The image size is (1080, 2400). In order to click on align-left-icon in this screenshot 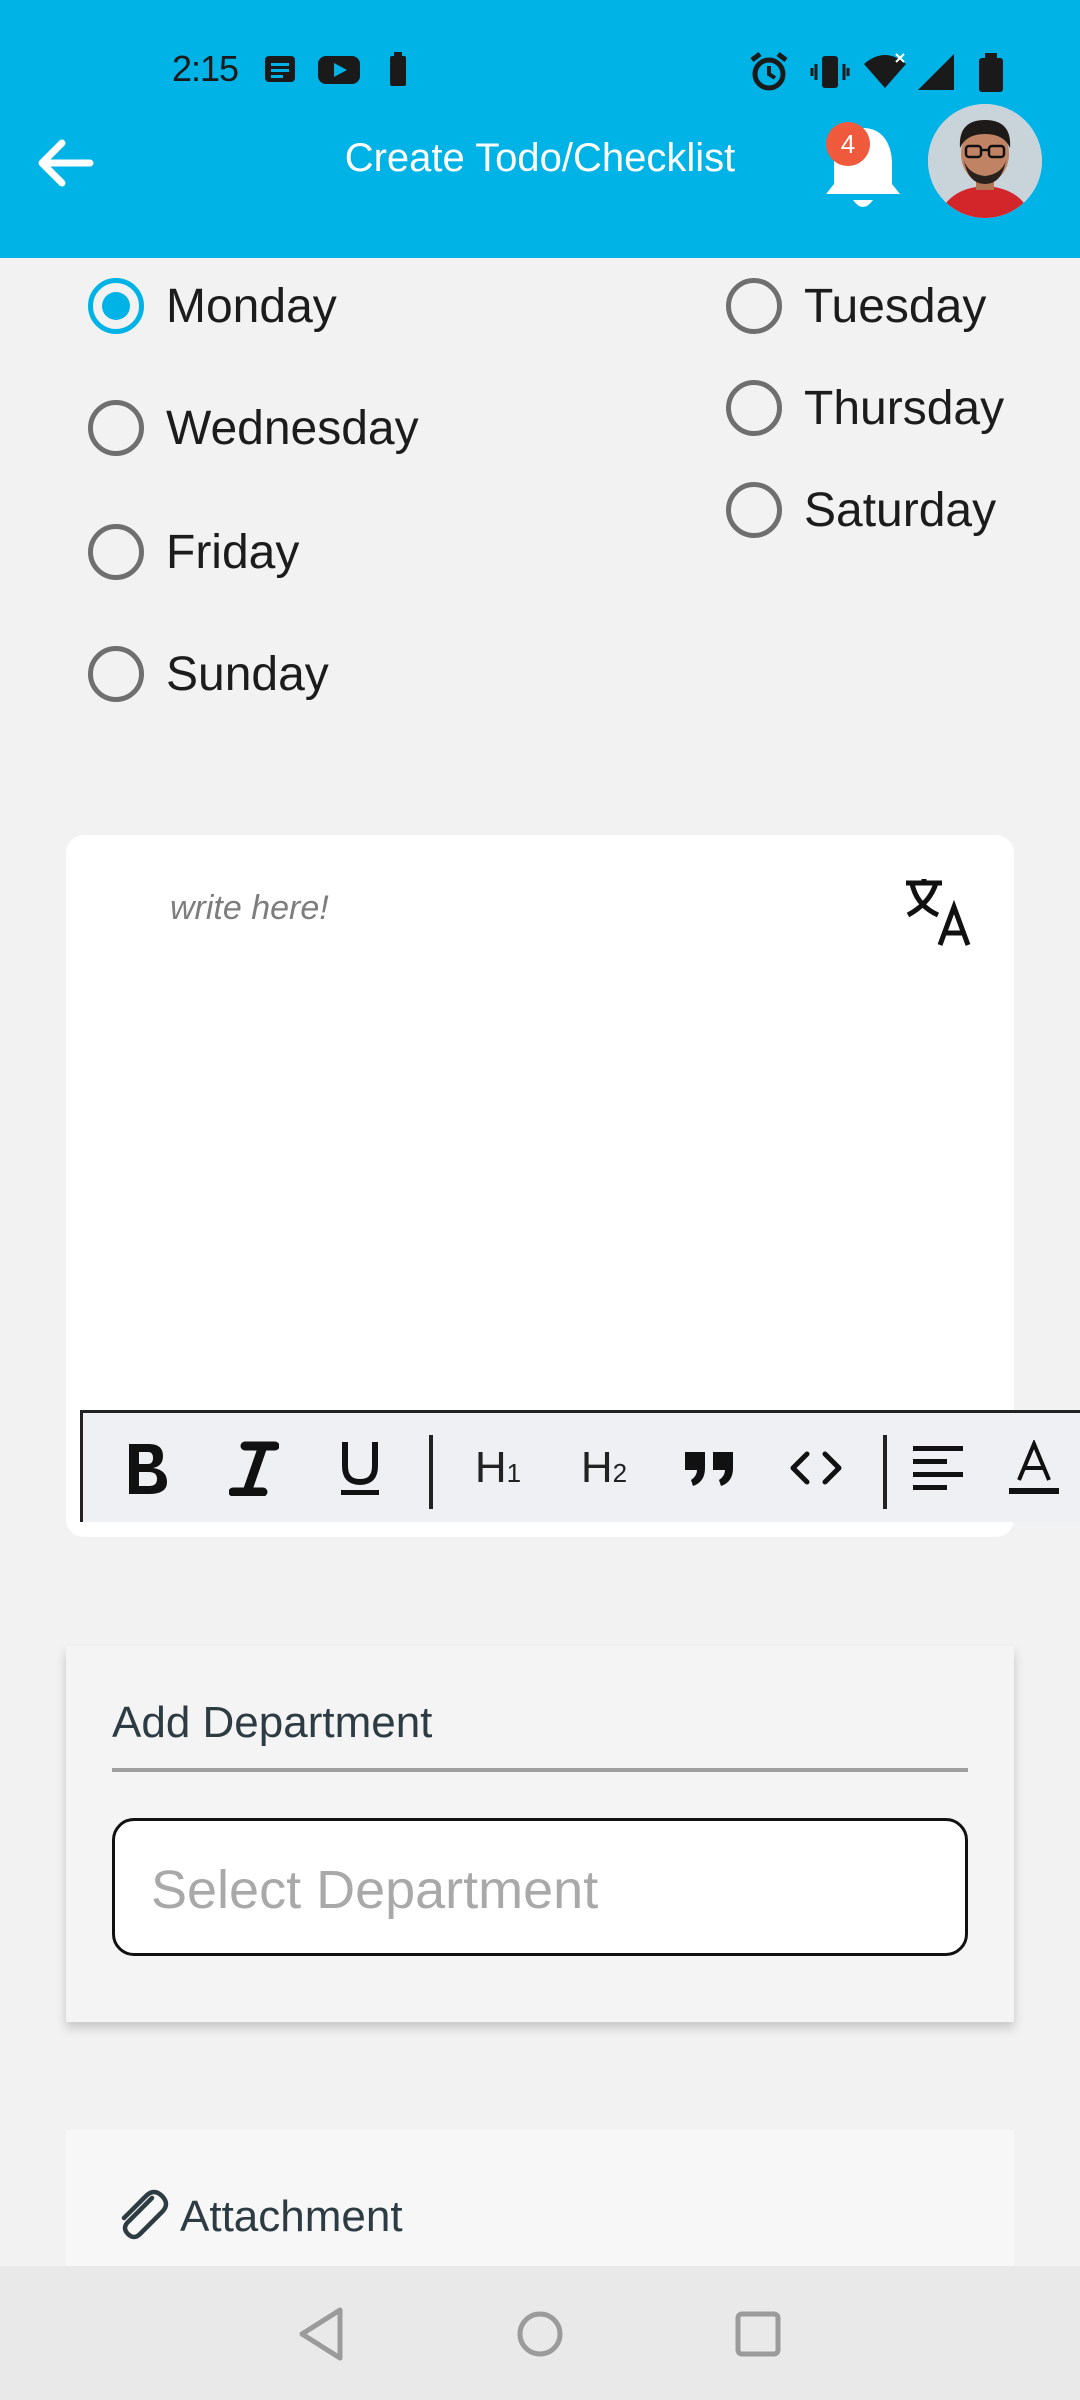, I will do `click(938, 1468)`.